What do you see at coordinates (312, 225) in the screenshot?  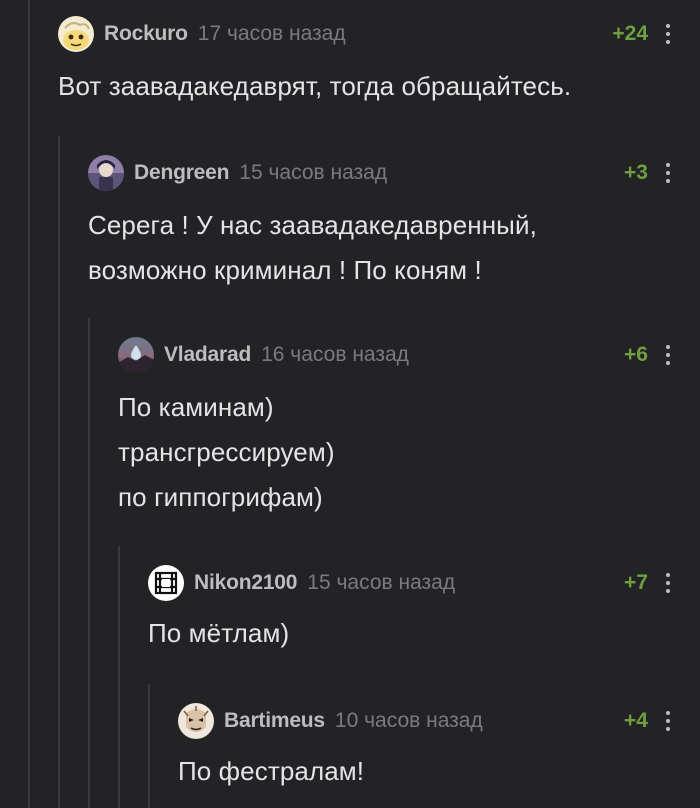 I see `comment-line: Серега ! У нас заавадакедавренный,` at bounding box center [312, 225].